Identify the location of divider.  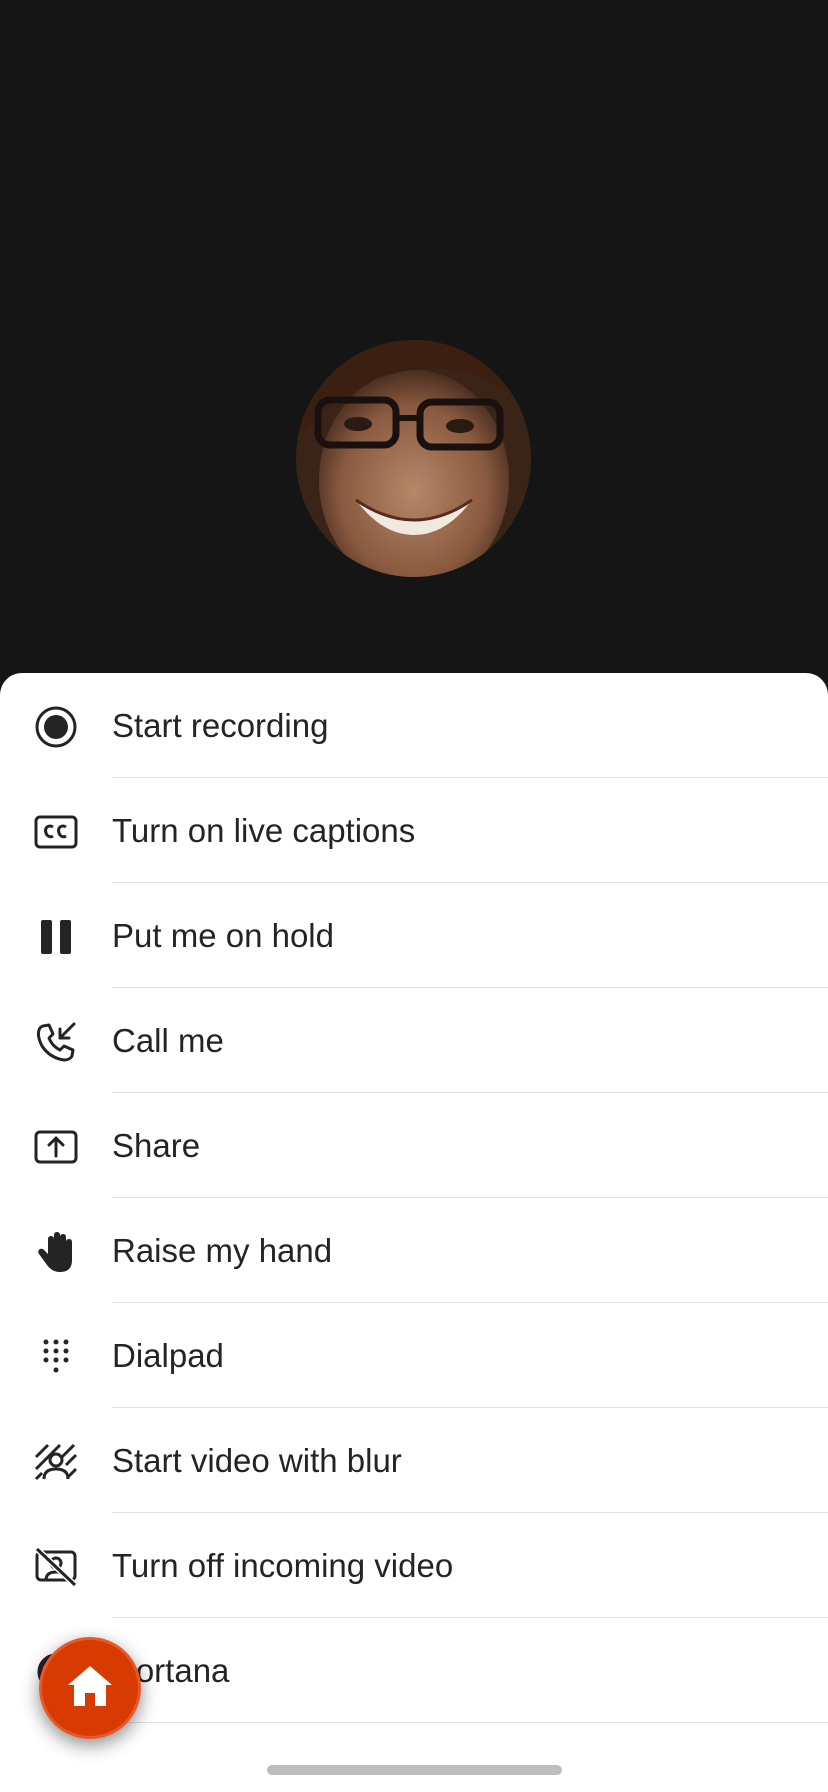
(470, 1722).